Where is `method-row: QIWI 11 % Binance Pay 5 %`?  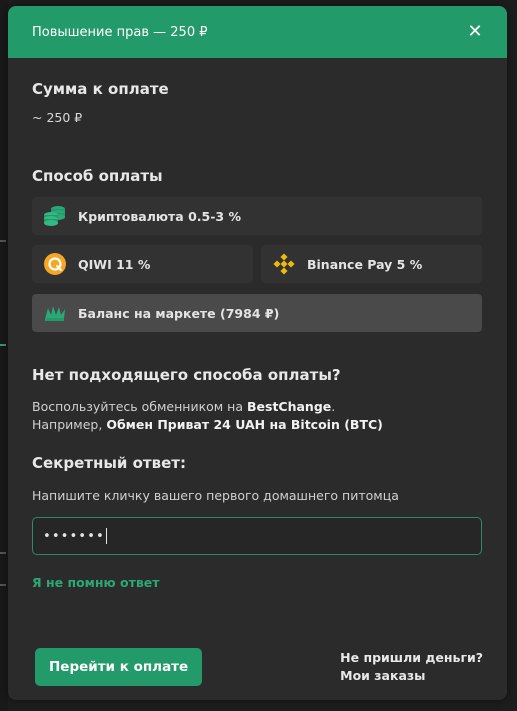 method-row: QIWI 11 % Binance Pay 5 % is located at coordinates (257, 264).